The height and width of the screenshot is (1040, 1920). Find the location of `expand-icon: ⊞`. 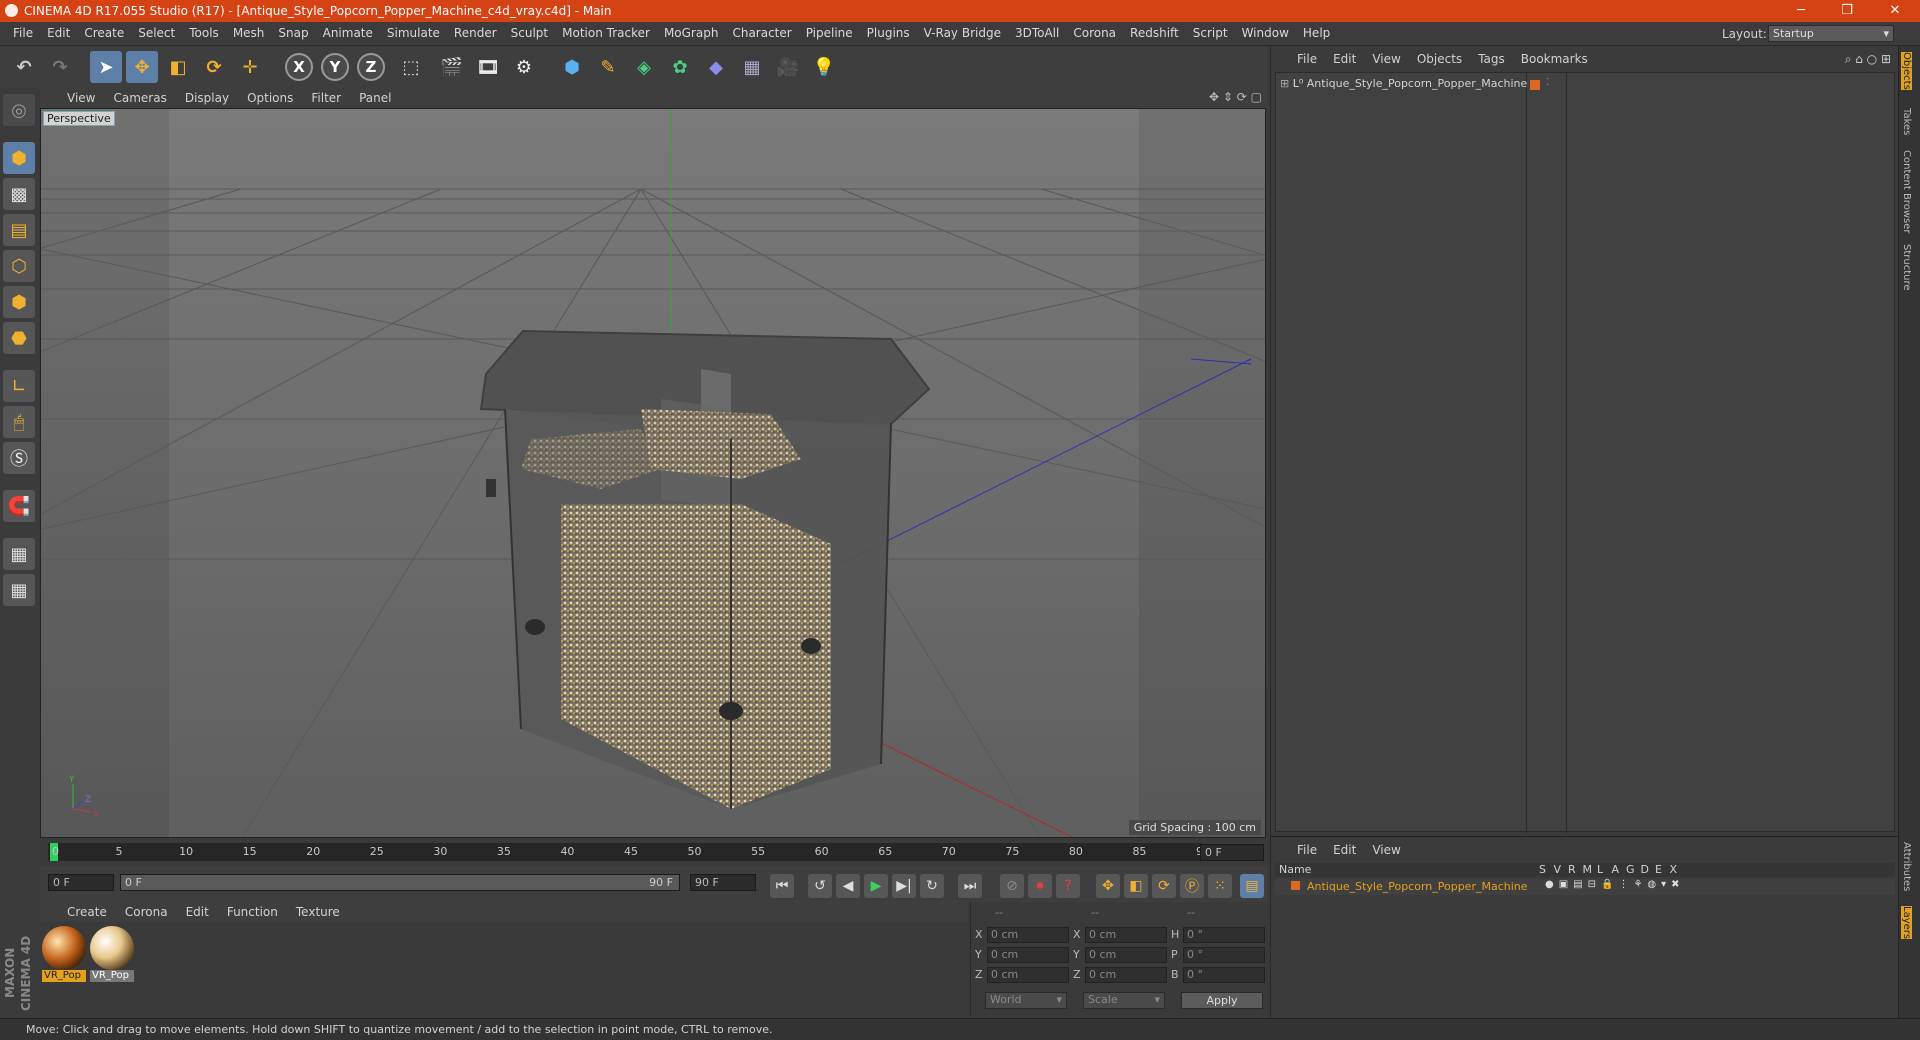

expand-icon: ⊞ is located at coordinates (1284, 83).